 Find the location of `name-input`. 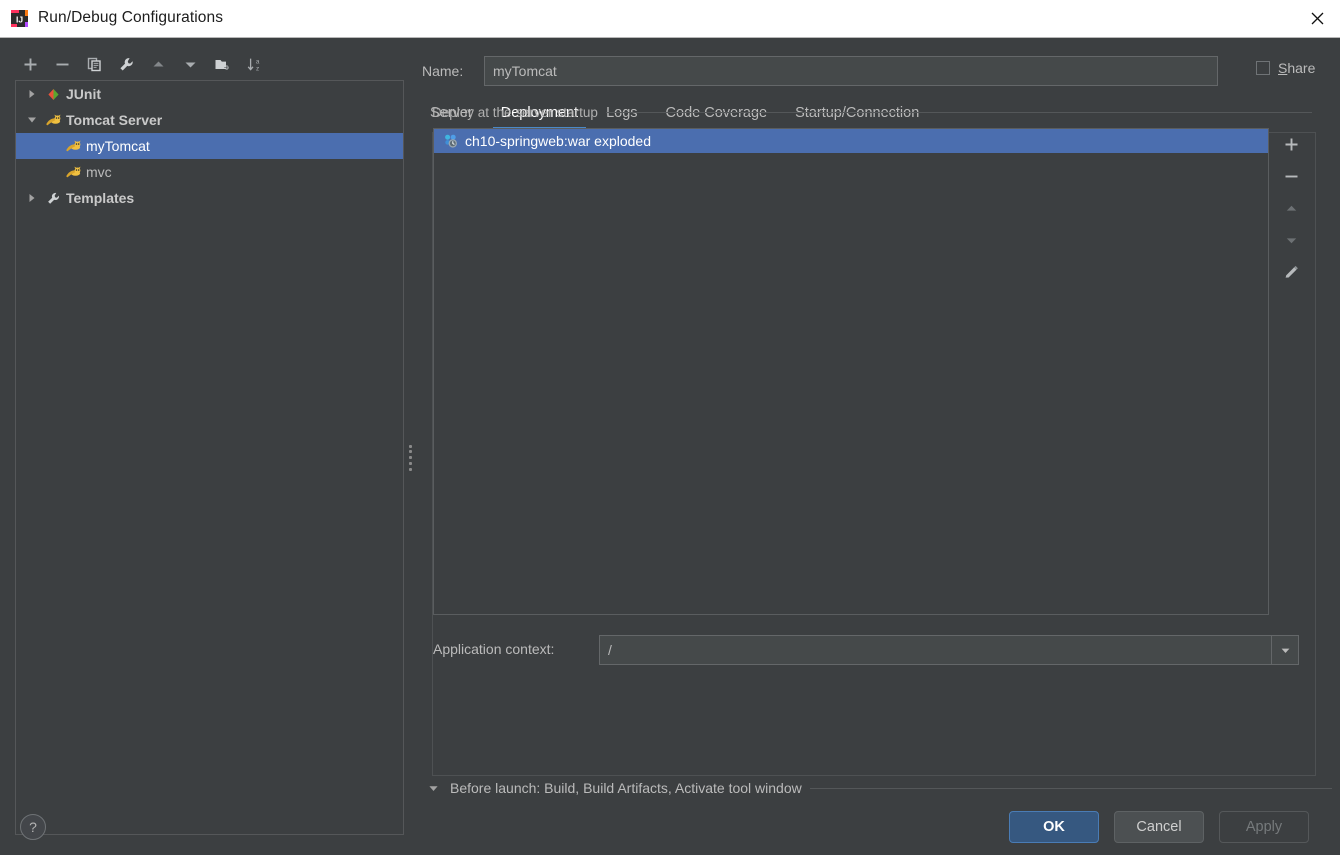

name-input is located at coordinates (851, 71).